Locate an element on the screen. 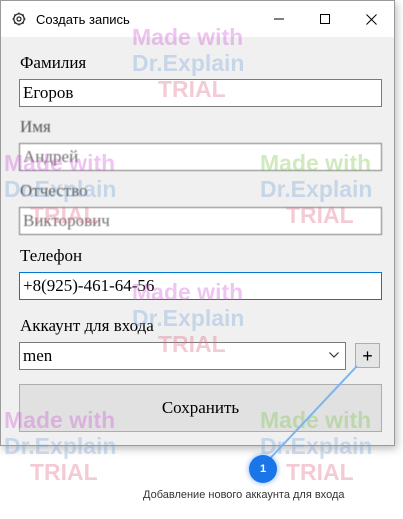 This screenshot has height=519, width=403. callout-text: Добавление нового аккаунта для входа is located at coordinates (244, 495).